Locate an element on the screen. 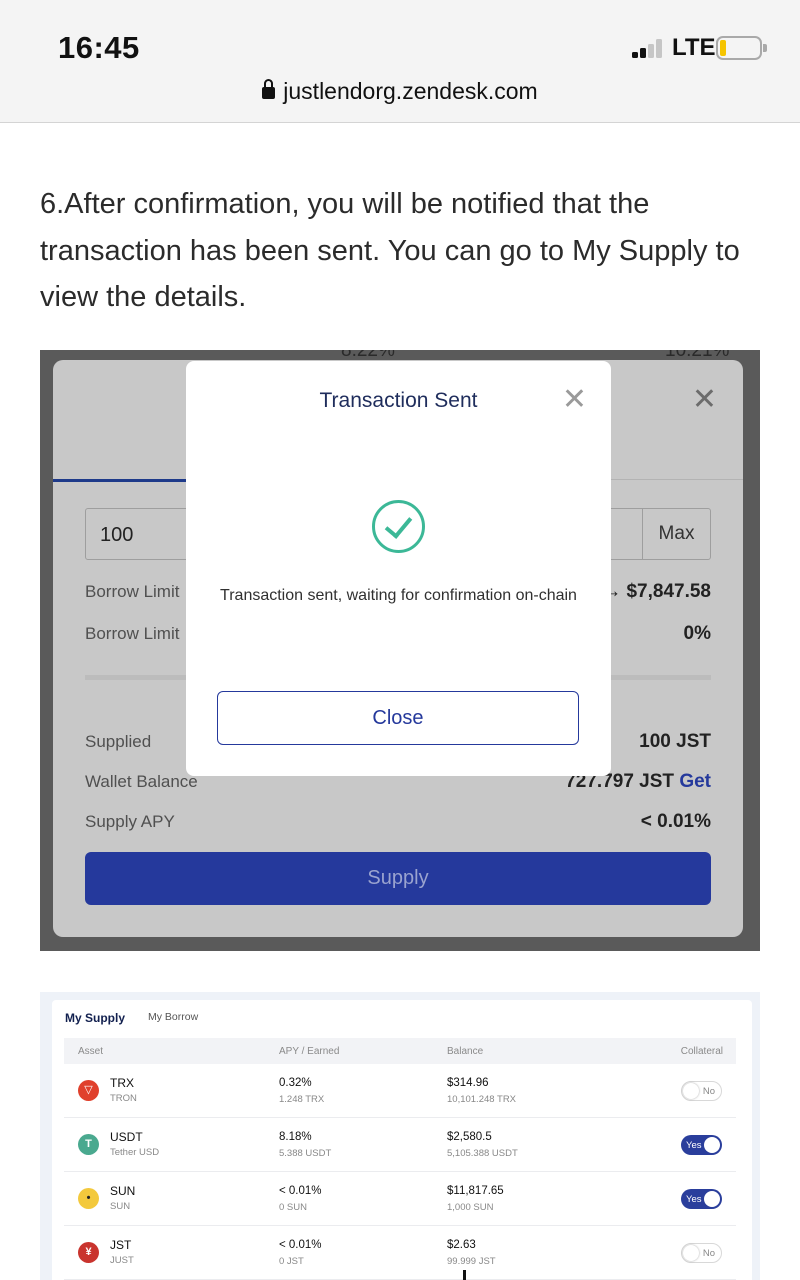  header-collateral: Collateral is located at coordinates (701, 1051).